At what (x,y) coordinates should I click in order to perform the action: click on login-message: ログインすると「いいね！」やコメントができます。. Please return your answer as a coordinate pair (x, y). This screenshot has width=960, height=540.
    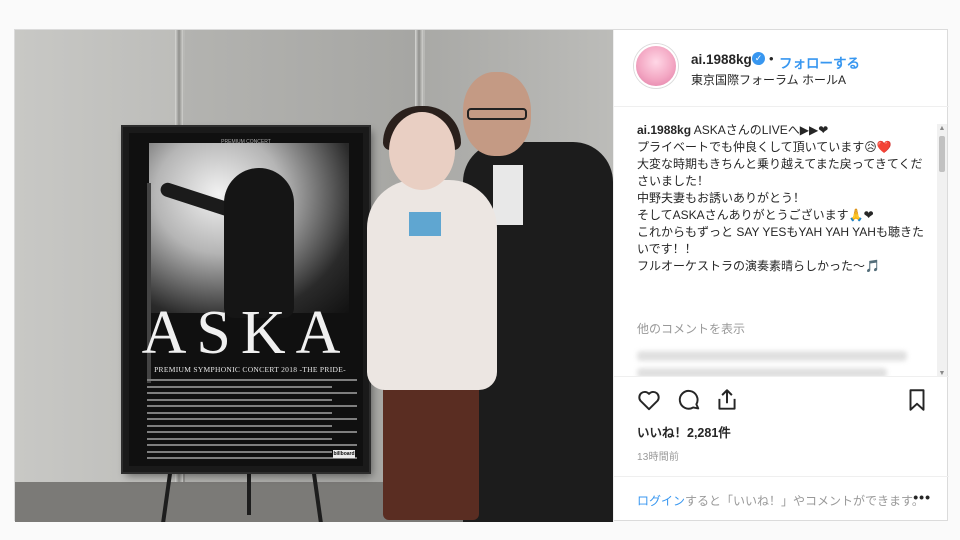
    Looking at the image, I should click on (780, 500).